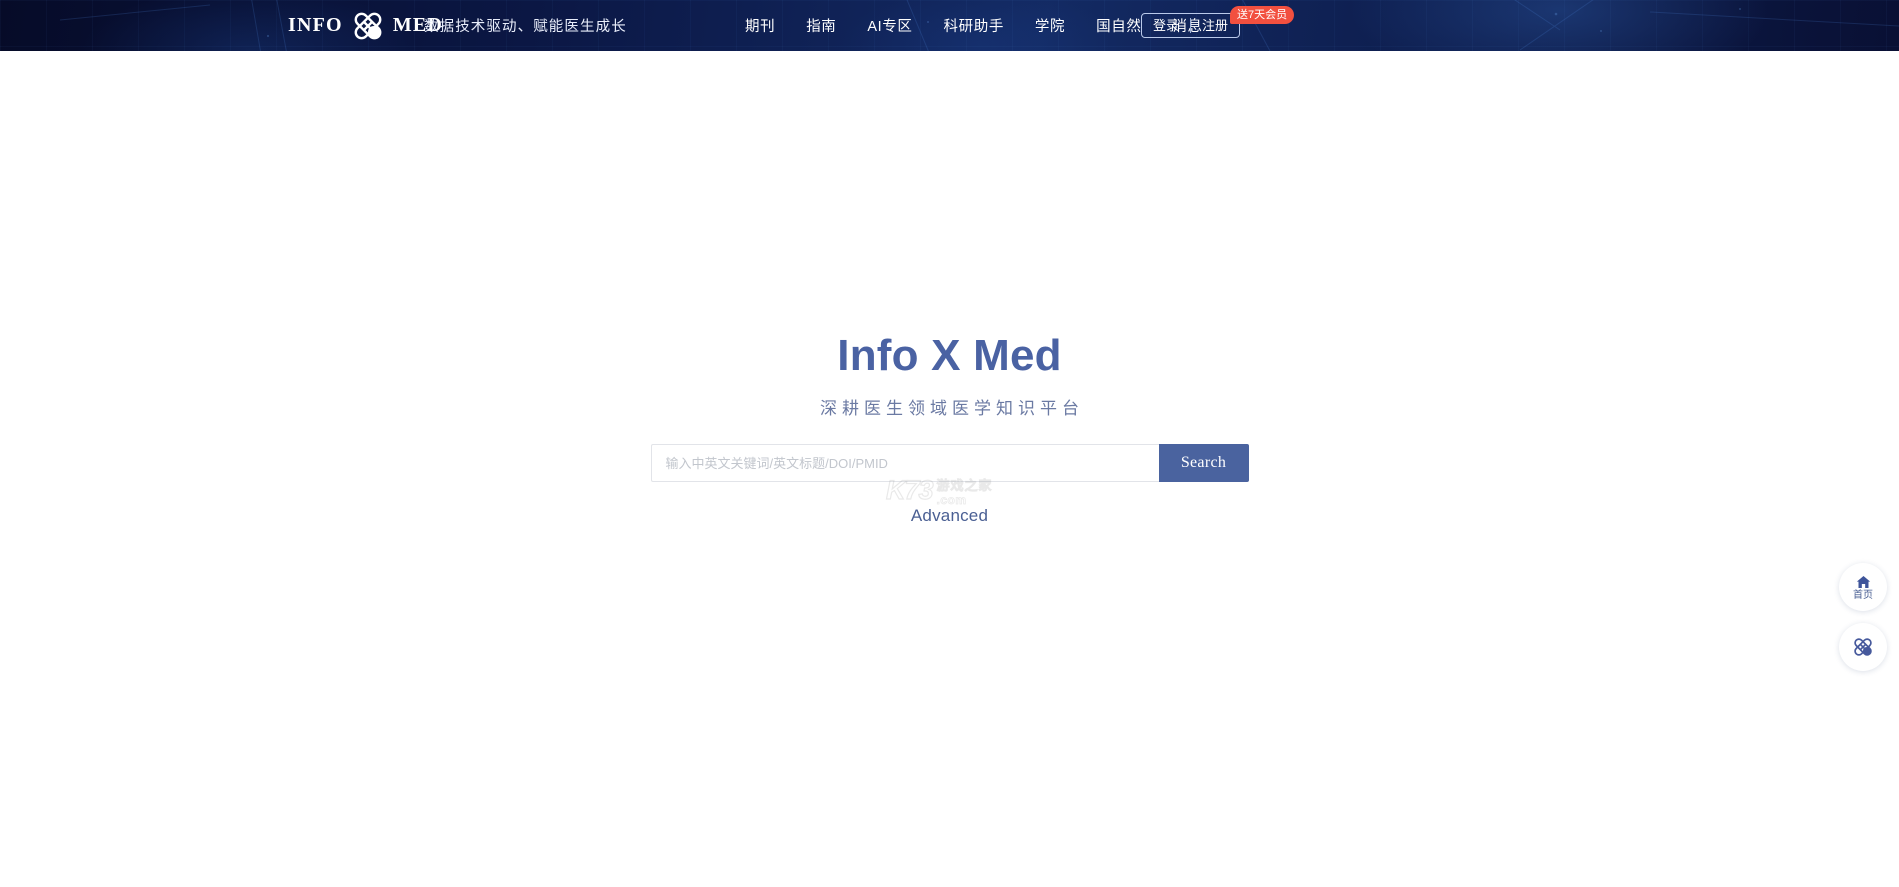 Image resolution: width=1899 pixels, height=887 pixels. What do you see at coordinates (1863, 617) in the screenshot?
I see `floating-action-dock: 首页` at bounding box center [1863, 617].